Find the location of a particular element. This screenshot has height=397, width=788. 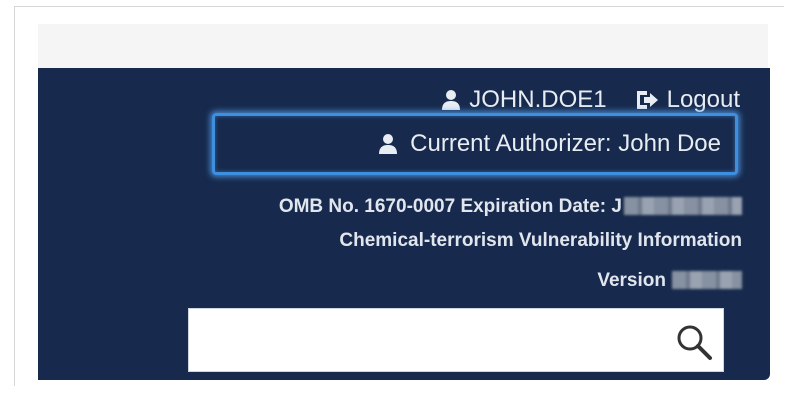

redacted-expiration-date is located at coordinates (683, 206).